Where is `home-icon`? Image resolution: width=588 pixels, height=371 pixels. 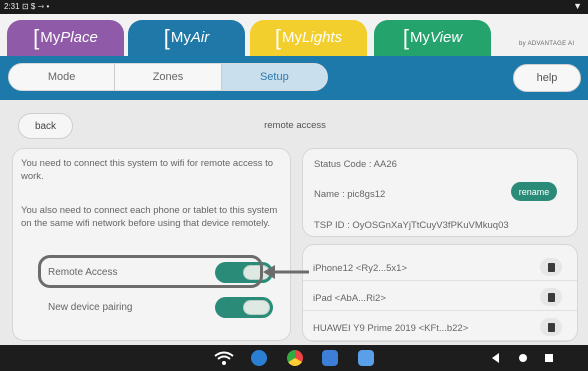
home-icon is located at coordinates (523, 358).